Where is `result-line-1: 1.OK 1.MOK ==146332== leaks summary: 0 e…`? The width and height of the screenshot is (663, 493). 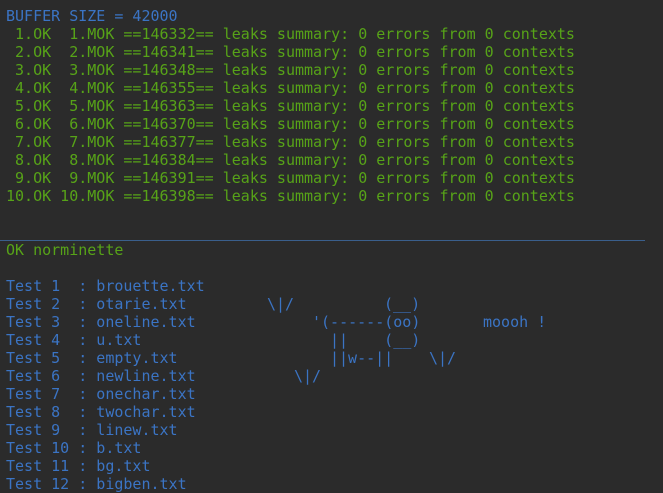
result-line-1: 1.OK 1.MOK ==146332== leaks summary: 0 e… is located at coordinates (290, 34).